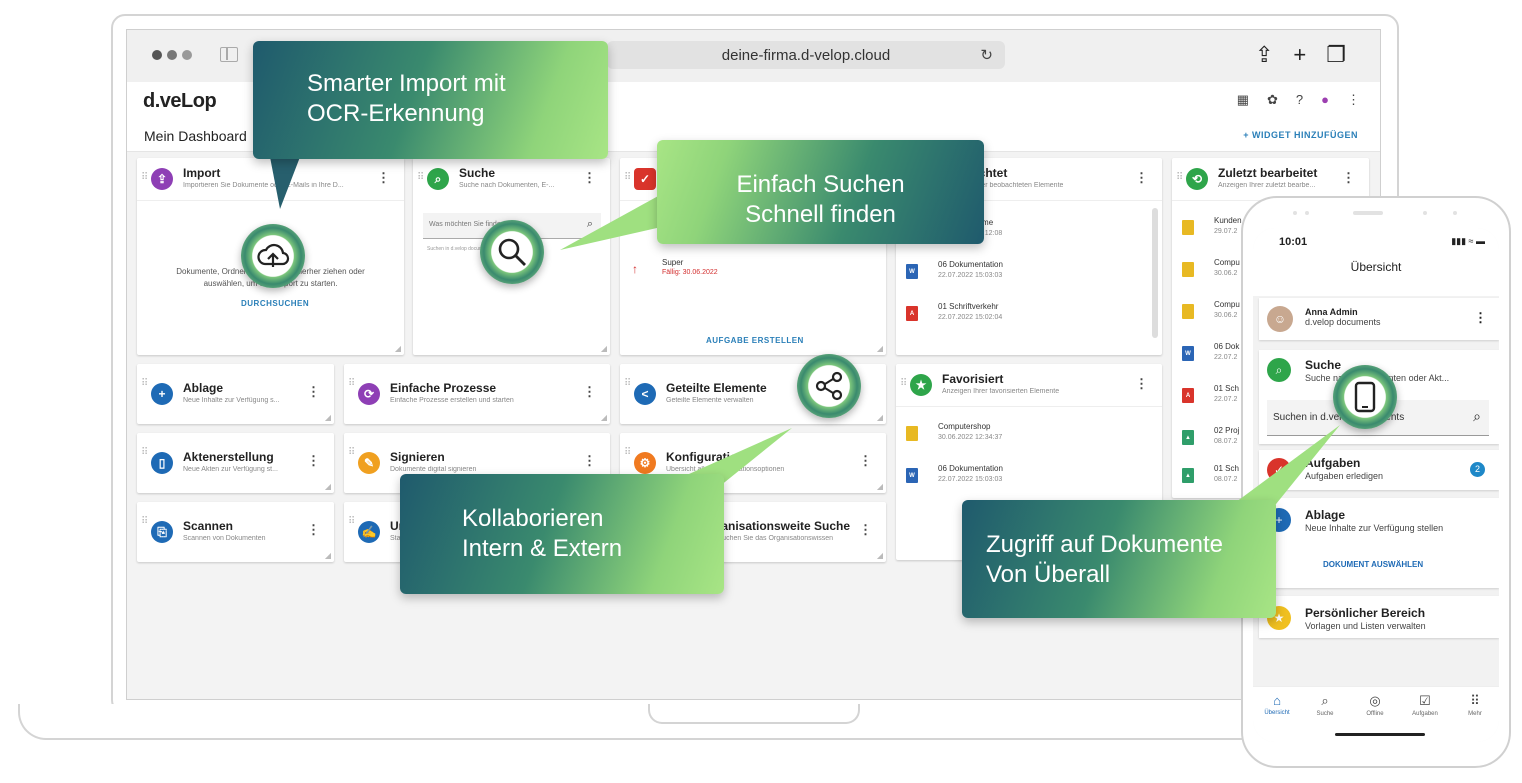 The height and width of the screenshot is (783, 1522). What do you see at coordinates (180, 101) in the screenshot?
I see `app-logo: d.veLop` at bounding box center [180, 101].